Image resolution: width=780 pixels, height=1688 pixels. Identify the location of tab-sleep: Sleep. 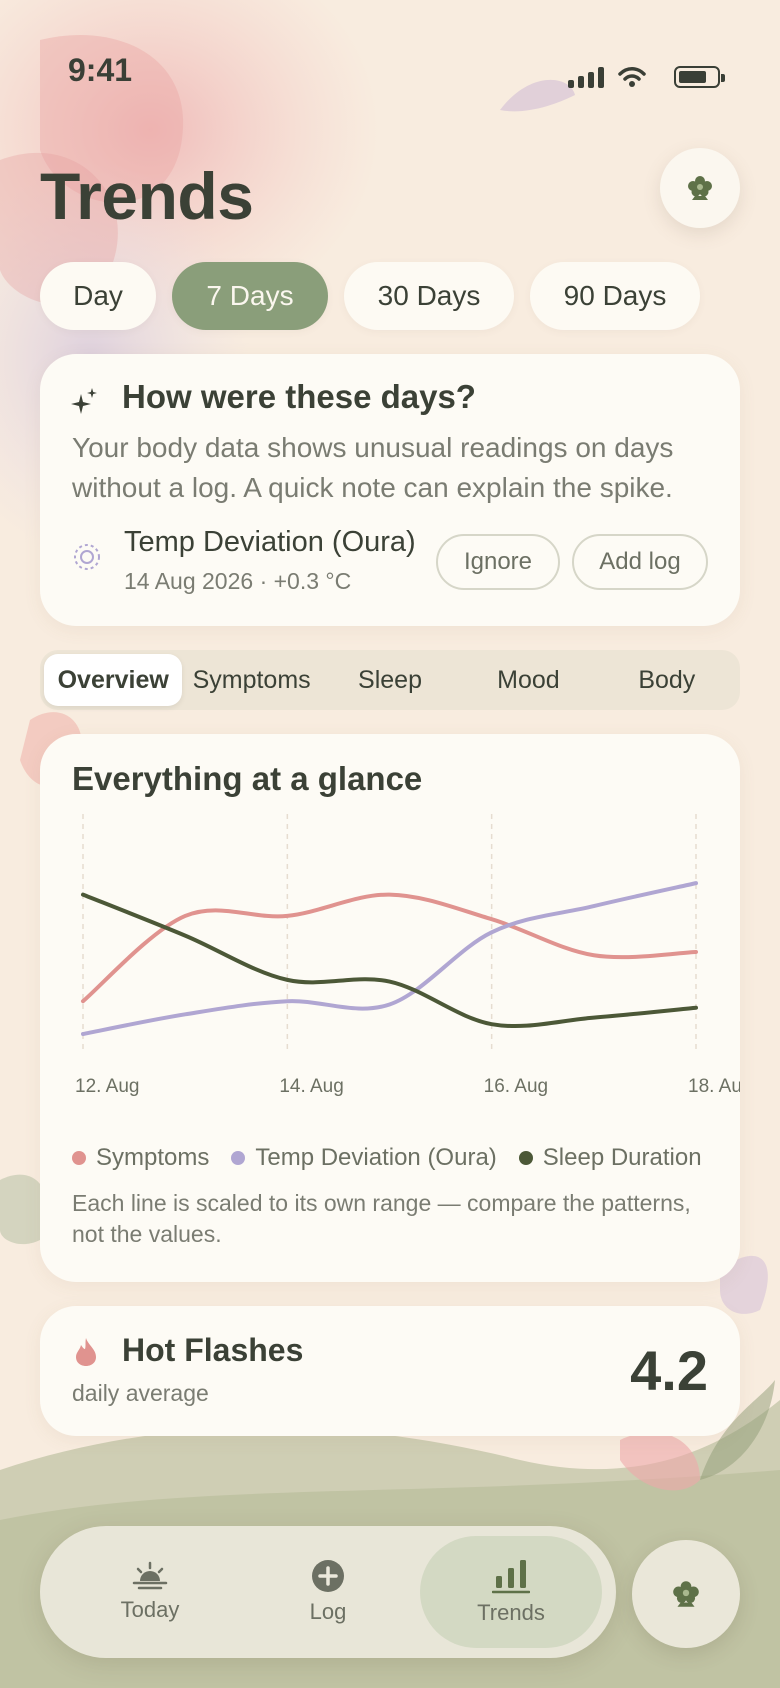
(390, 680).